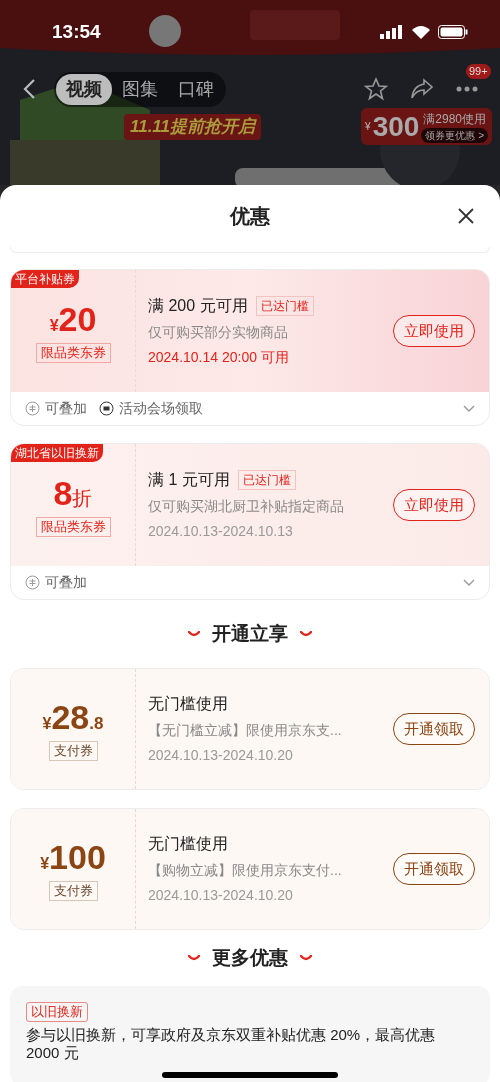  Describe the element at coordinates (246, 506) in the screenshot. I see `coupon-description: 仅可购买湖北厨卫补贴指定商品` at that location.